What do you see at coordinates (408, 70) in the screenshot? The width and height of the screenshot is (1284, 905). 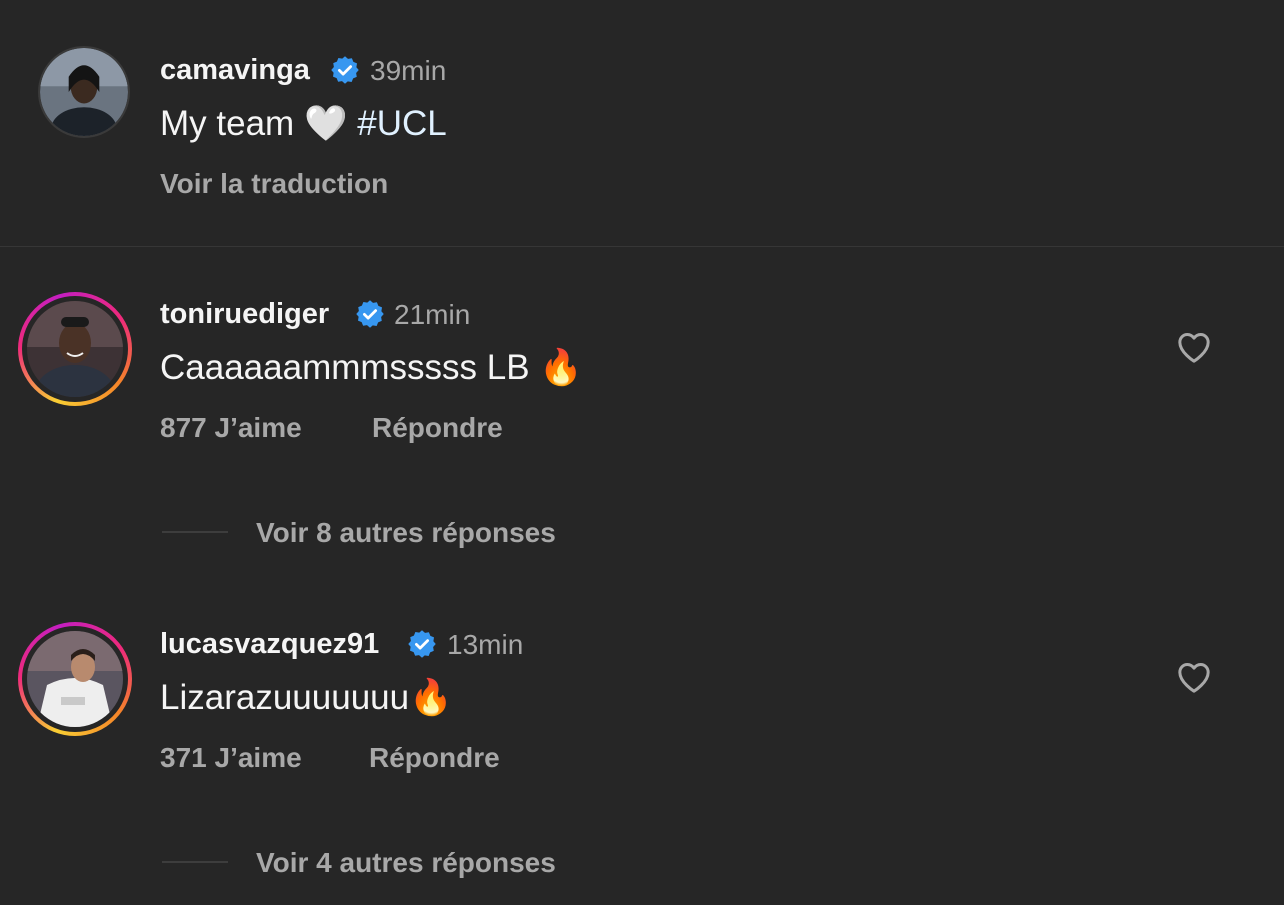 I see `caption-time: 39min` at bounding box center [408, 70].